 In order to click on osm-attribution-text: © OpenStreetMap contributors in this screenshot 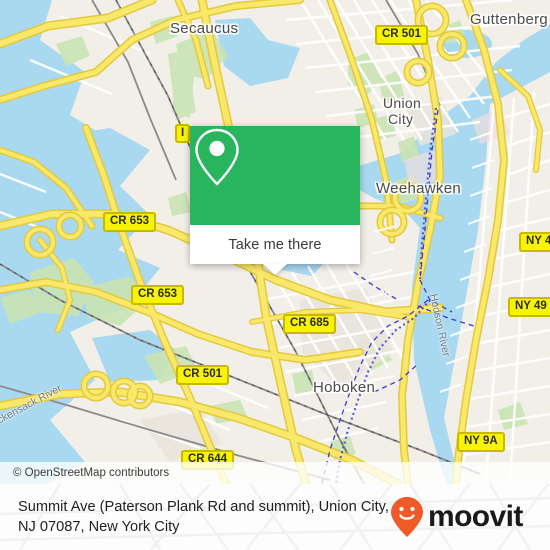, I will do `click(84, 473)`.